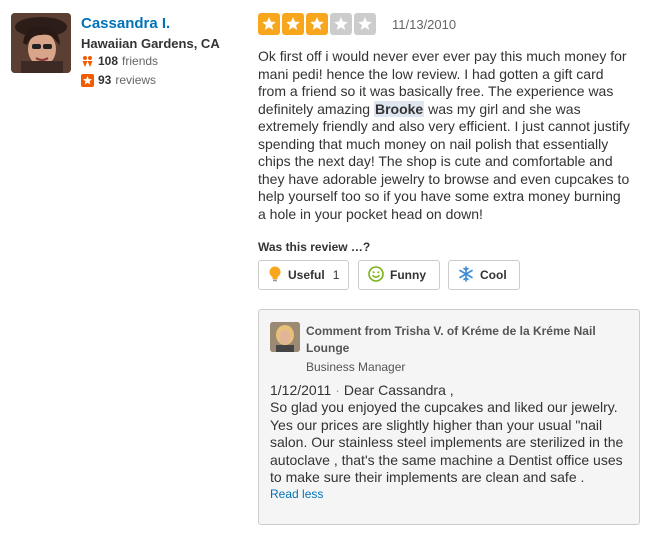 This screenshot has width=660, height=540. I want to click on friends-count: 108, so click(108, 61).